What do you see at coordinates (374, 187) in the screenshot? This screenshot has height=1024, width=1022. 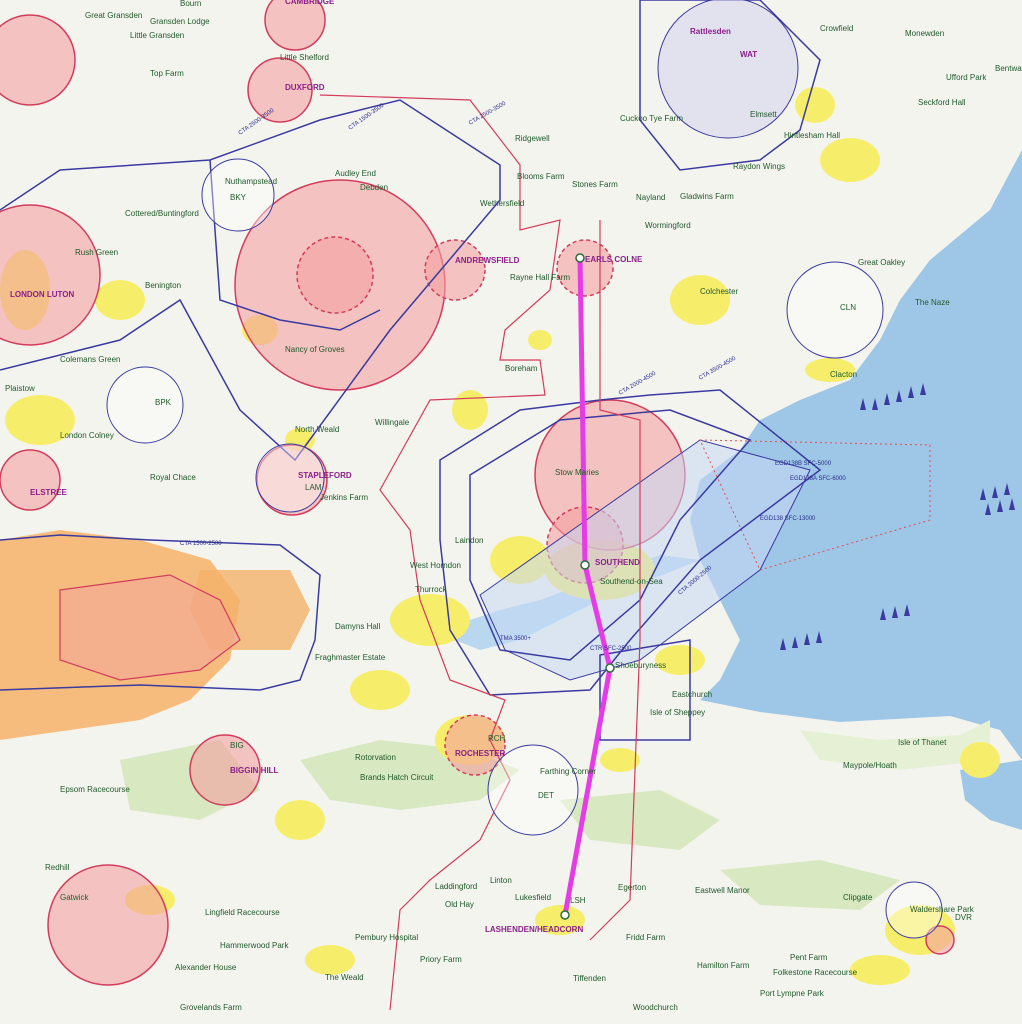 I see `place-label-debden: Debden` at bounding box center [374, 187].